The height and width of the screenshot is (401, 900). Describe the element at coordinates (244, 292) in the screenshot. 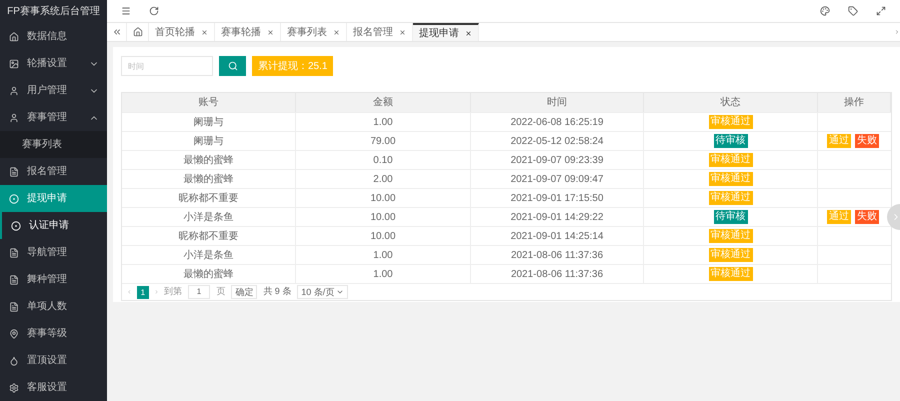

I see `confirm-button: 确定` at that location.